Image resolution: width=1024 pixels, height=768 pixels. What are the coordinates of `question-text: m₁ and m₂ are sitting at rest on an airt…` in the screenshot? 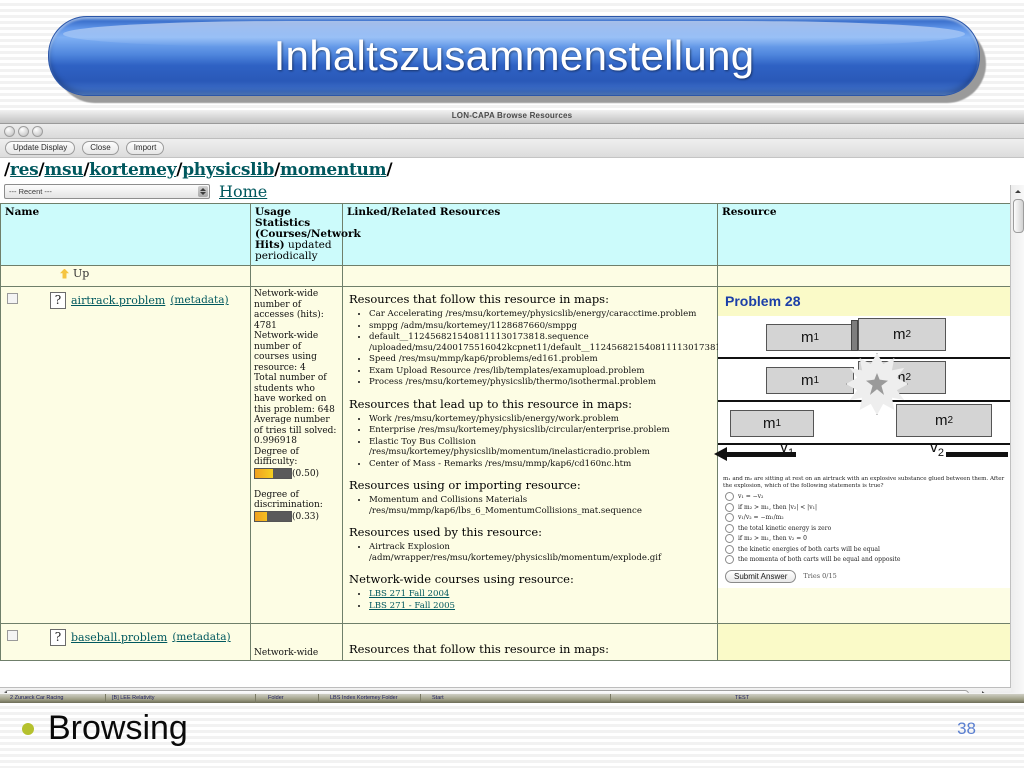 It's located at (864, 482).